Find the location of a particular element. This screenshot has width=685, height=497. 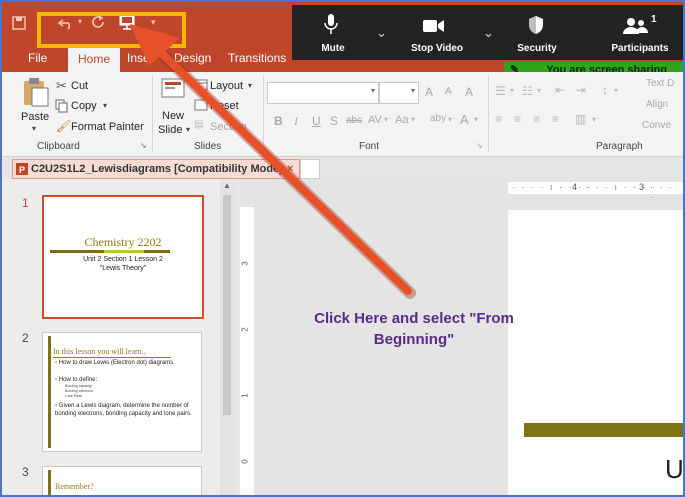

annotation-line-1: Click Here and select "From is located at coordinates (414, 318).